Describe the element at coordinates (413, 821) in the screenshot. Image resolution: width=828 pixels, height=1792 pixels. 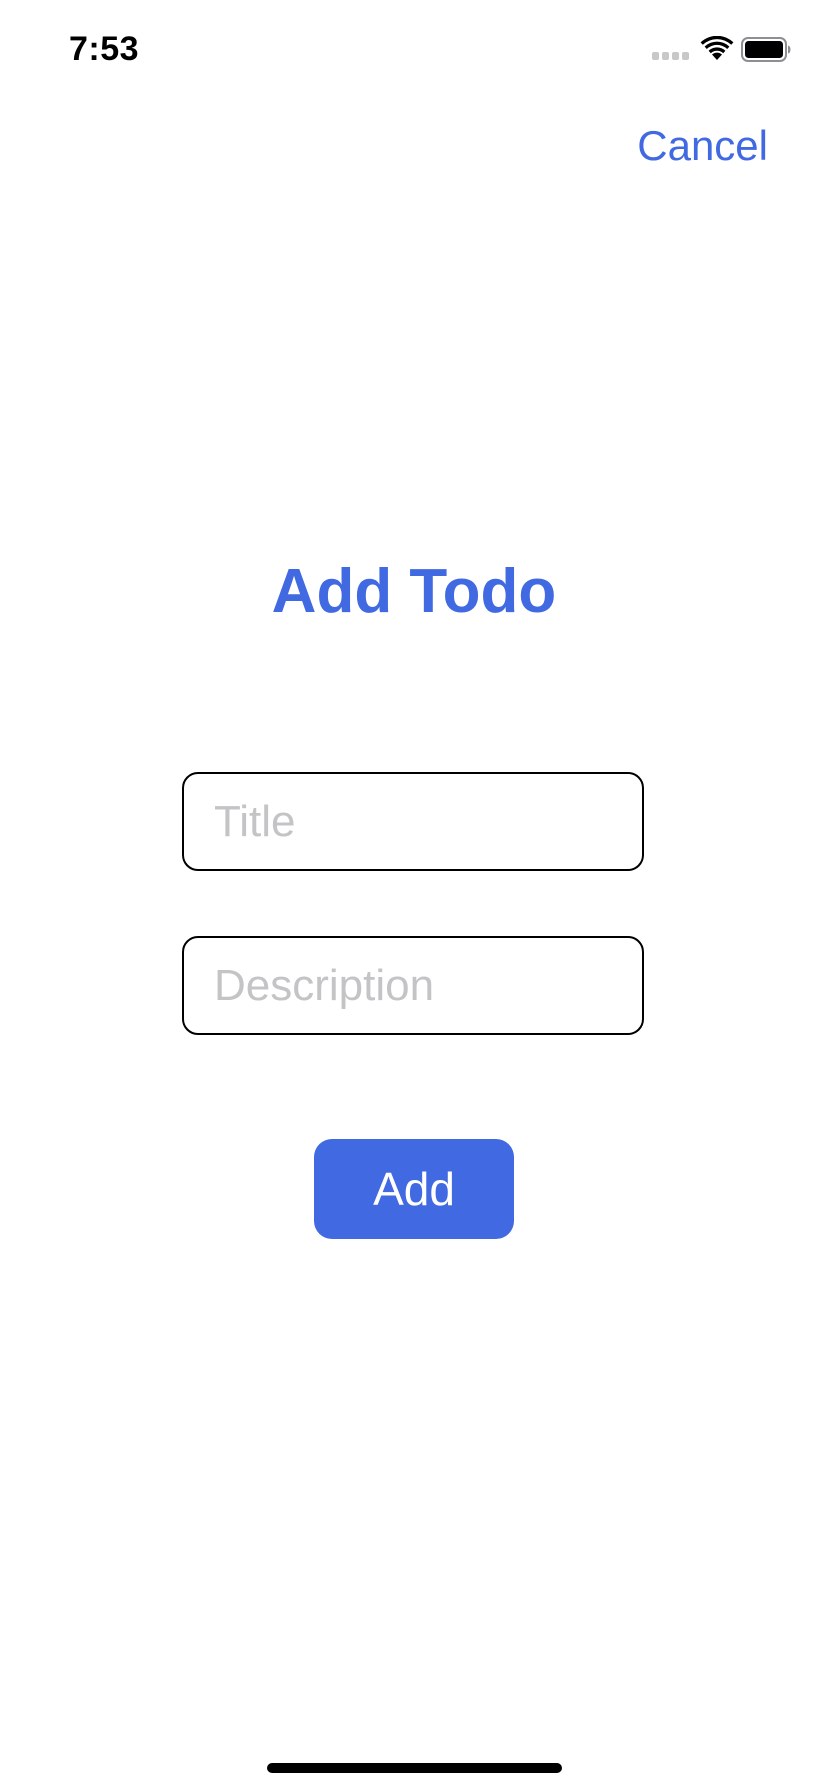
I see `title-input` at that location.